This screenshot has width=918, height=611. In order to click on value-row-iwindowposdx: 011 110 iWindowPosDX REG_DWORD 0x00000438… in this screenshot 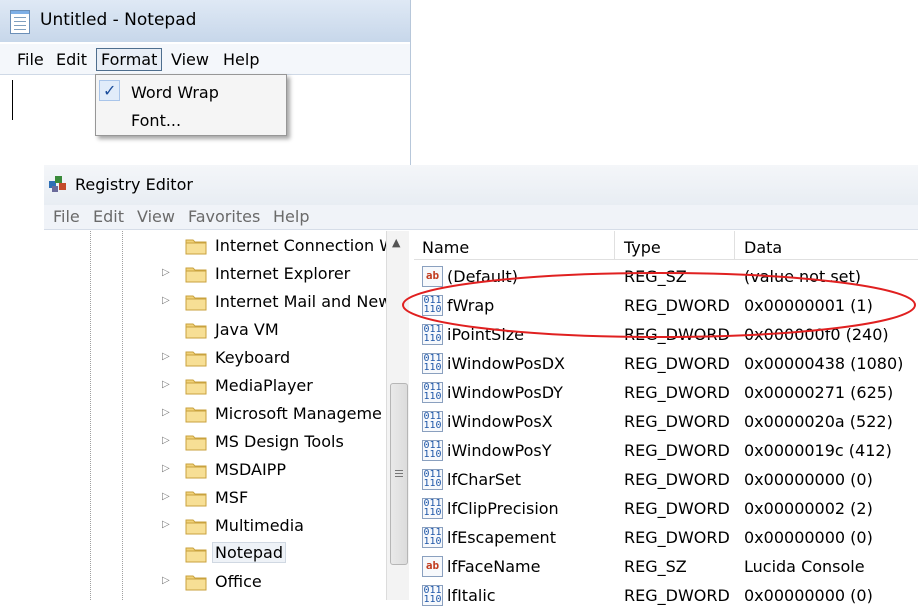, I will do `click(666, 364)`.